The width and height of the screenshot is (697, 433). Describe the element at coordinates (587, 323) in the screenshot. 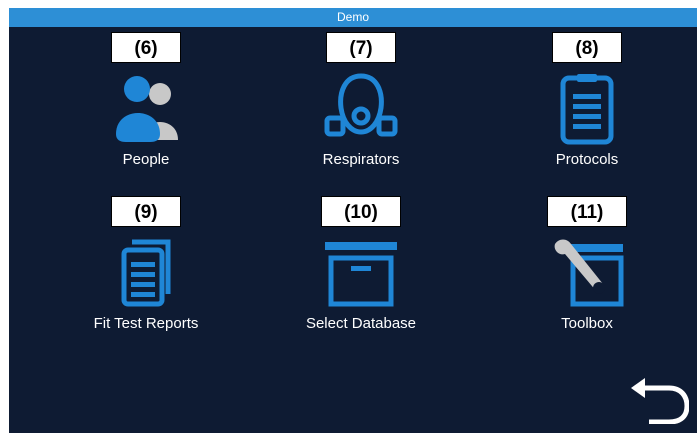

I see `toolbox-label: Toolbox` at that location.